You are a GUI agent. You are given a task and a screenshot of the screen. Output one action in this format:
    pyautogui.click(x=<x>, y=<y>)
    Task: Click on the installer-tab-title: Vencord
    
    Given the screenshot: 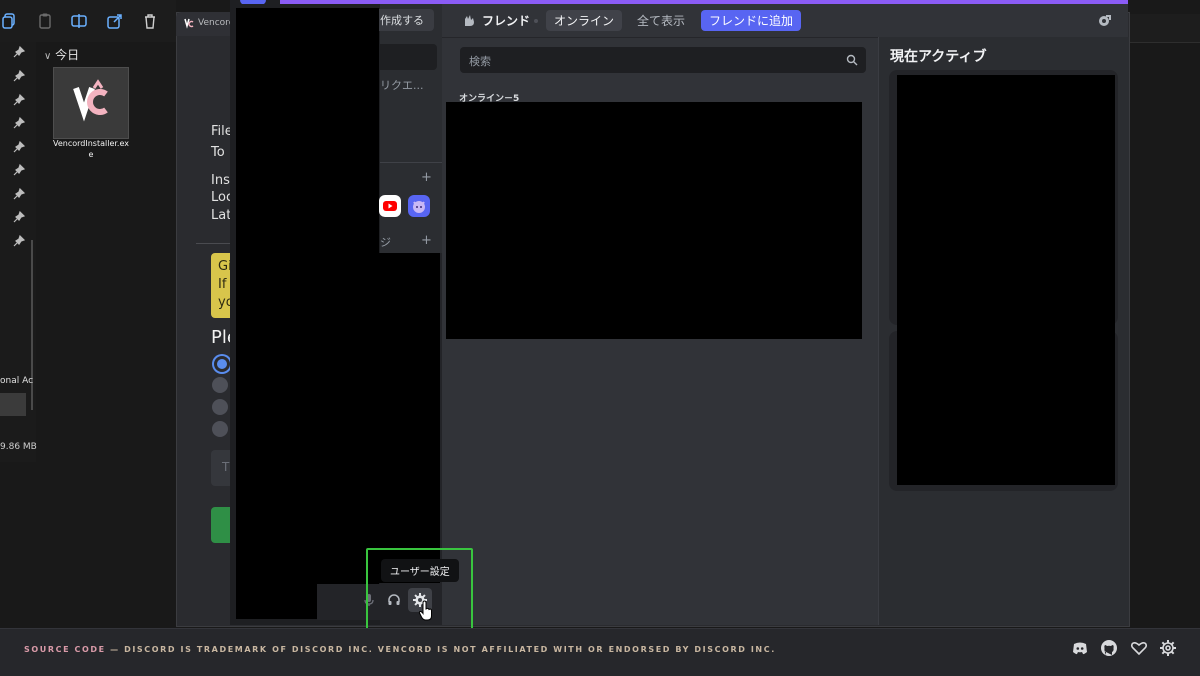 What is the action you would take?
    pyautogui.click(x=216, y=23)
    